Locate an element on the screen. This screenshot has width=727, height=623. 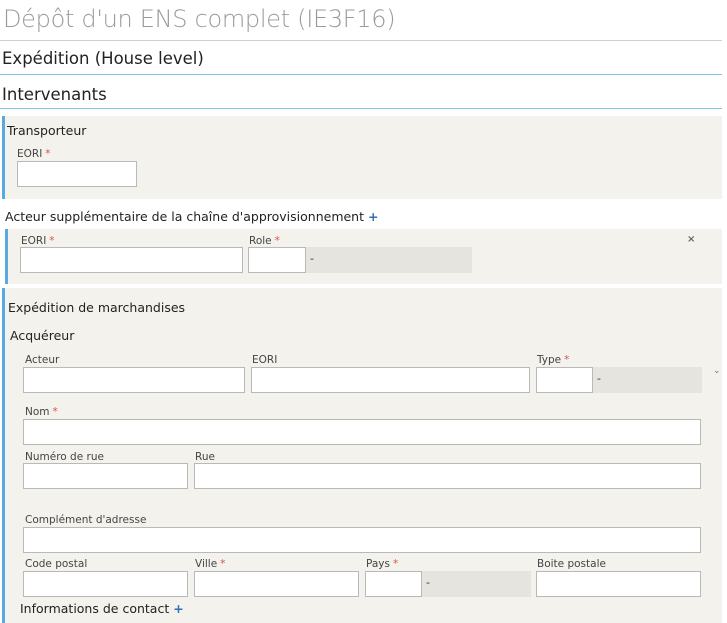
acteur-supp-role-input is located at coordinates (277, 260).